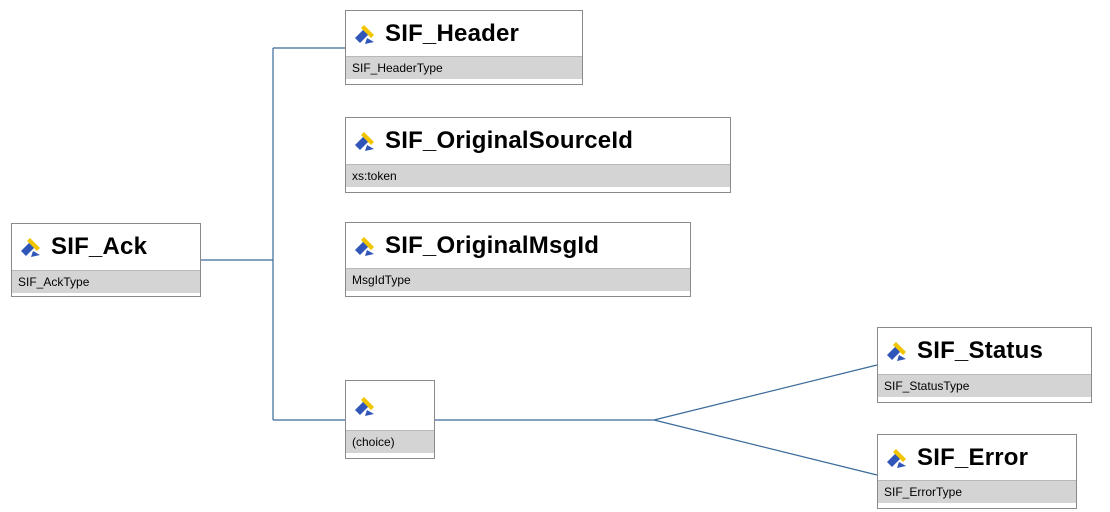  Describe the element at coordinates (973, 457) in the screenshot. I see `element-name: SIF_Error` at that location.